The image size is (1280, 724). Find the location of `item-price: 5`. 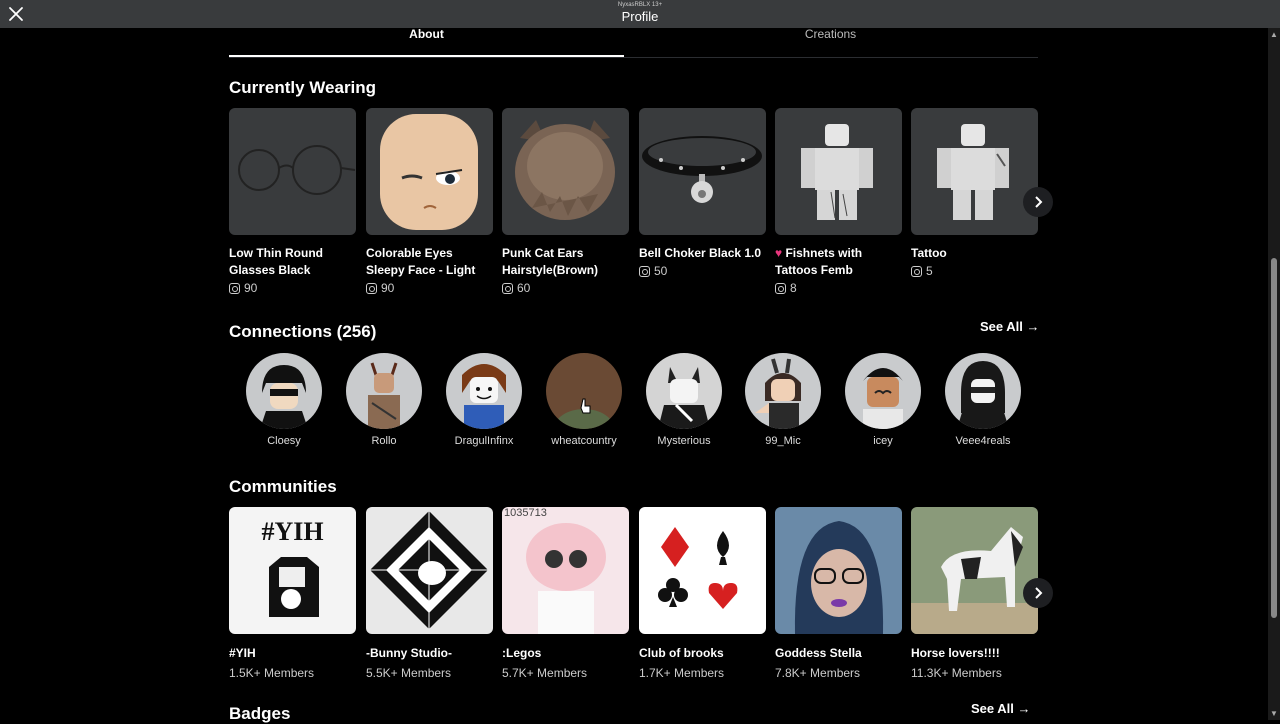

item-price: 5 is located at coordinates (974, 271).